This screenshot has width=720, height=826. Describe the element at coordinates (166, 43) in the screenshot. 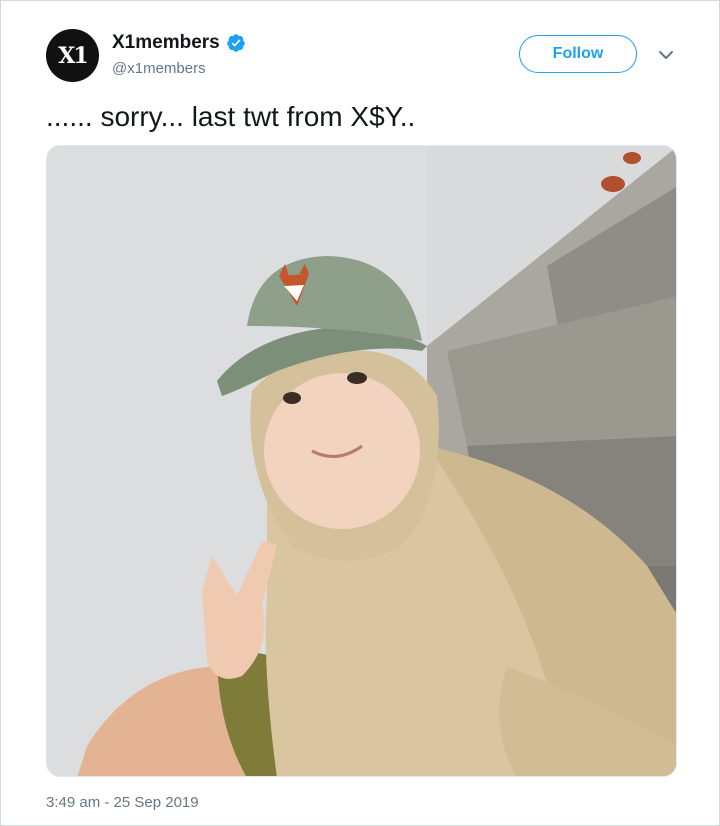

I see `display-name: X1members` at that location.